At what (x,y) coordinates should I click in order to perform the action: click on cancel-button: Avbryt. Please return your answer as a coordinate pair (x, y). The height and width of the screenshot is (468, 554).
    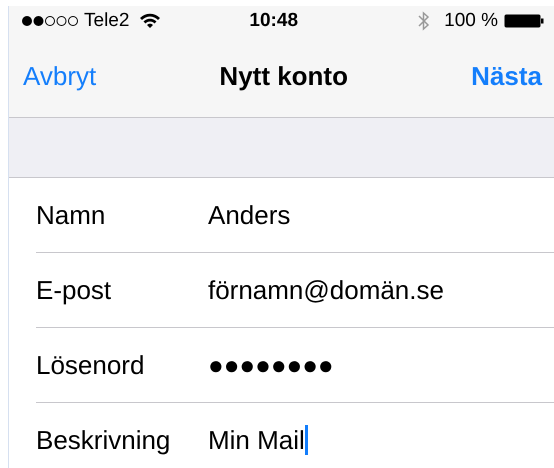
    Looking at the image, I should click on (59, 76).